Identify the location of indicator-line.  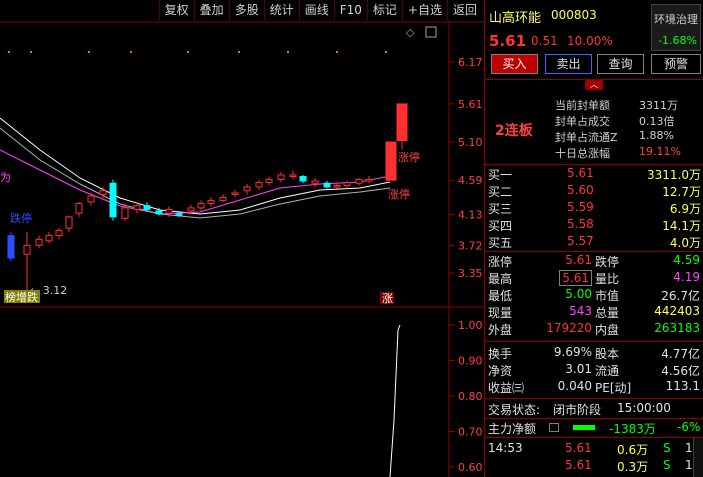
(395, 400).